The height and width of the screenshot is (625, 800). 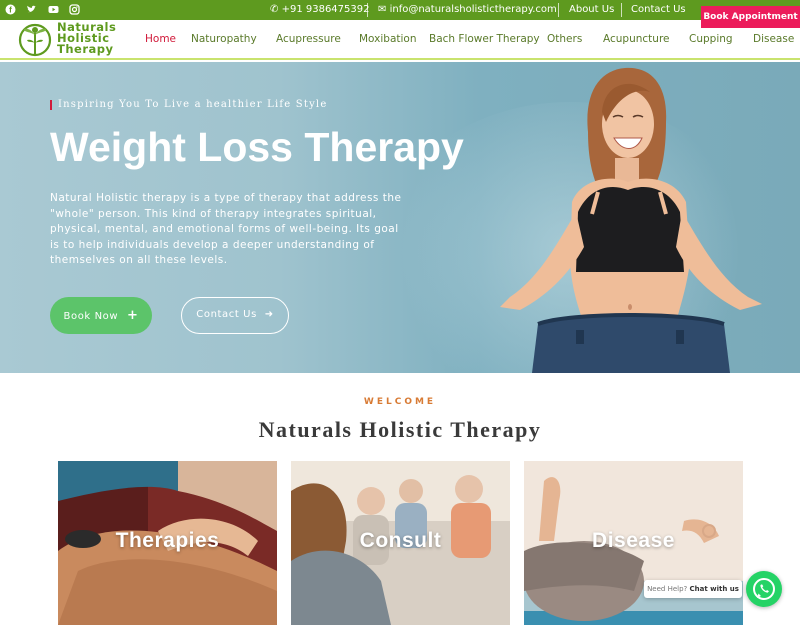 What do you see at coordinates (86, 38) in the screenshot?
I see `logo-text: Naturals Holistic Therapy` at bounding box center [86, 38].